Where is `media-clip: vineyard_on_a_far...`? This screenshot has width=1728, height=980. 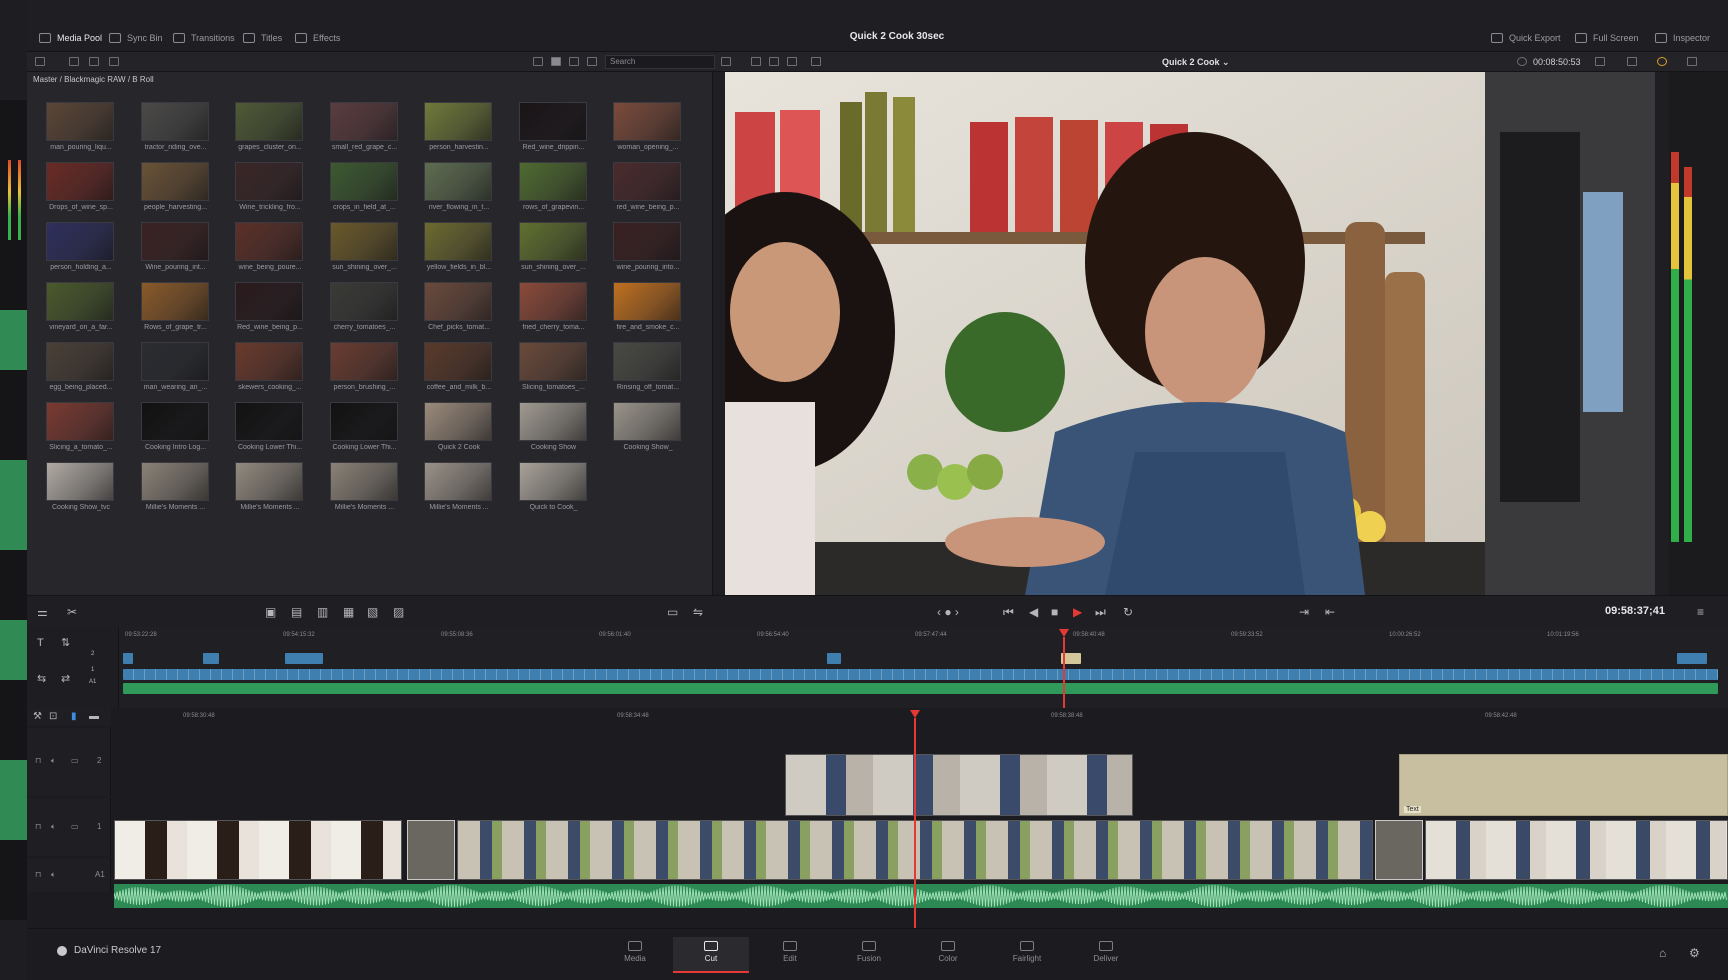 media-clip: vineyard_on_a_far... is located at coordinates (81, 311).